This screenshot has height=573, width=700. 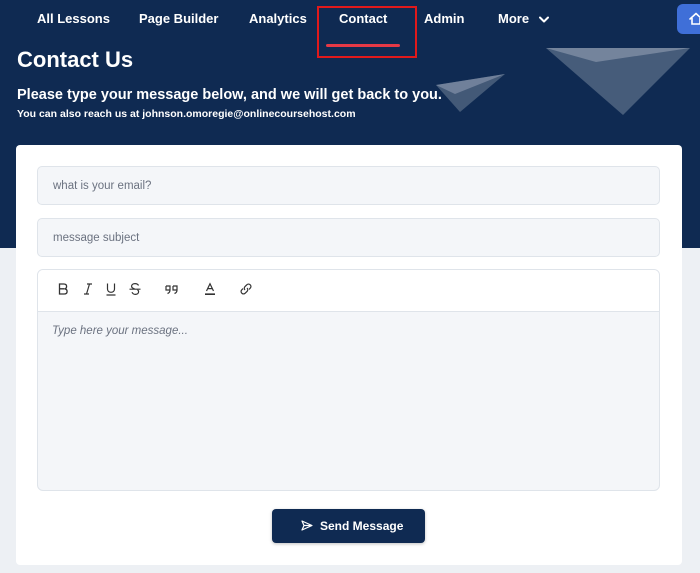 What do you see at coordinates (173, 291) in the screenshot?
I see `quote-icon` at bounding box center [173, 291].